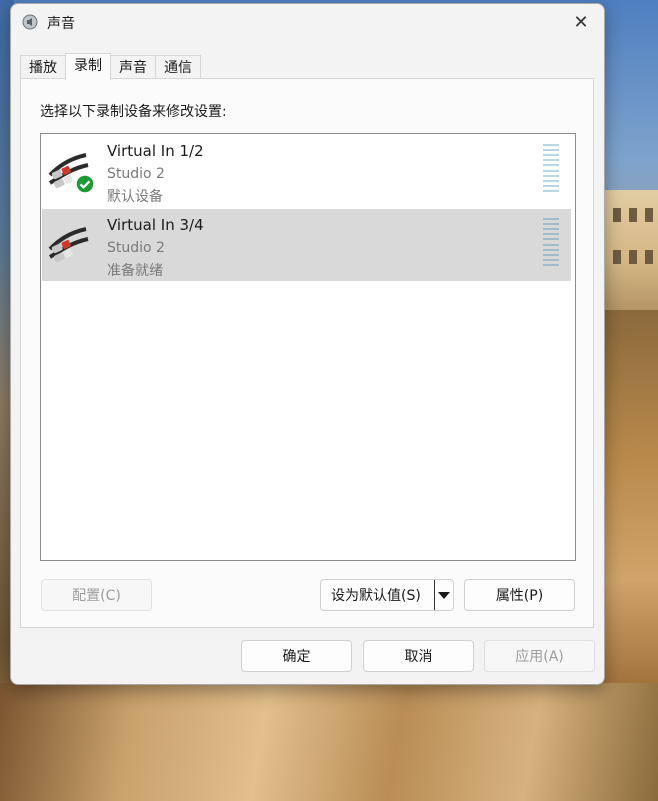  Describe the element at coordinates (418, 656) in the screenshot. I see `cancel-button: 取消` at that location.